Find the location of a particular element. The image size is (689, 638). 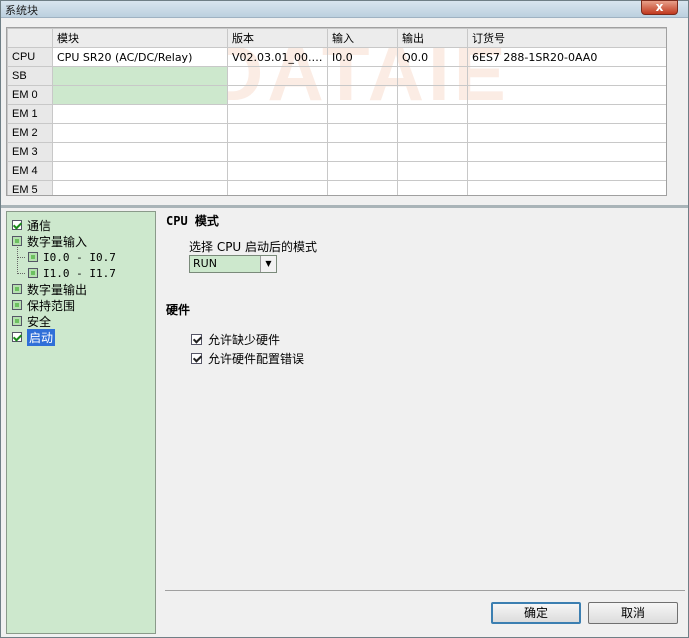

tree-item-digital-input: 数字量输入 is located at coordinates (49, 241).